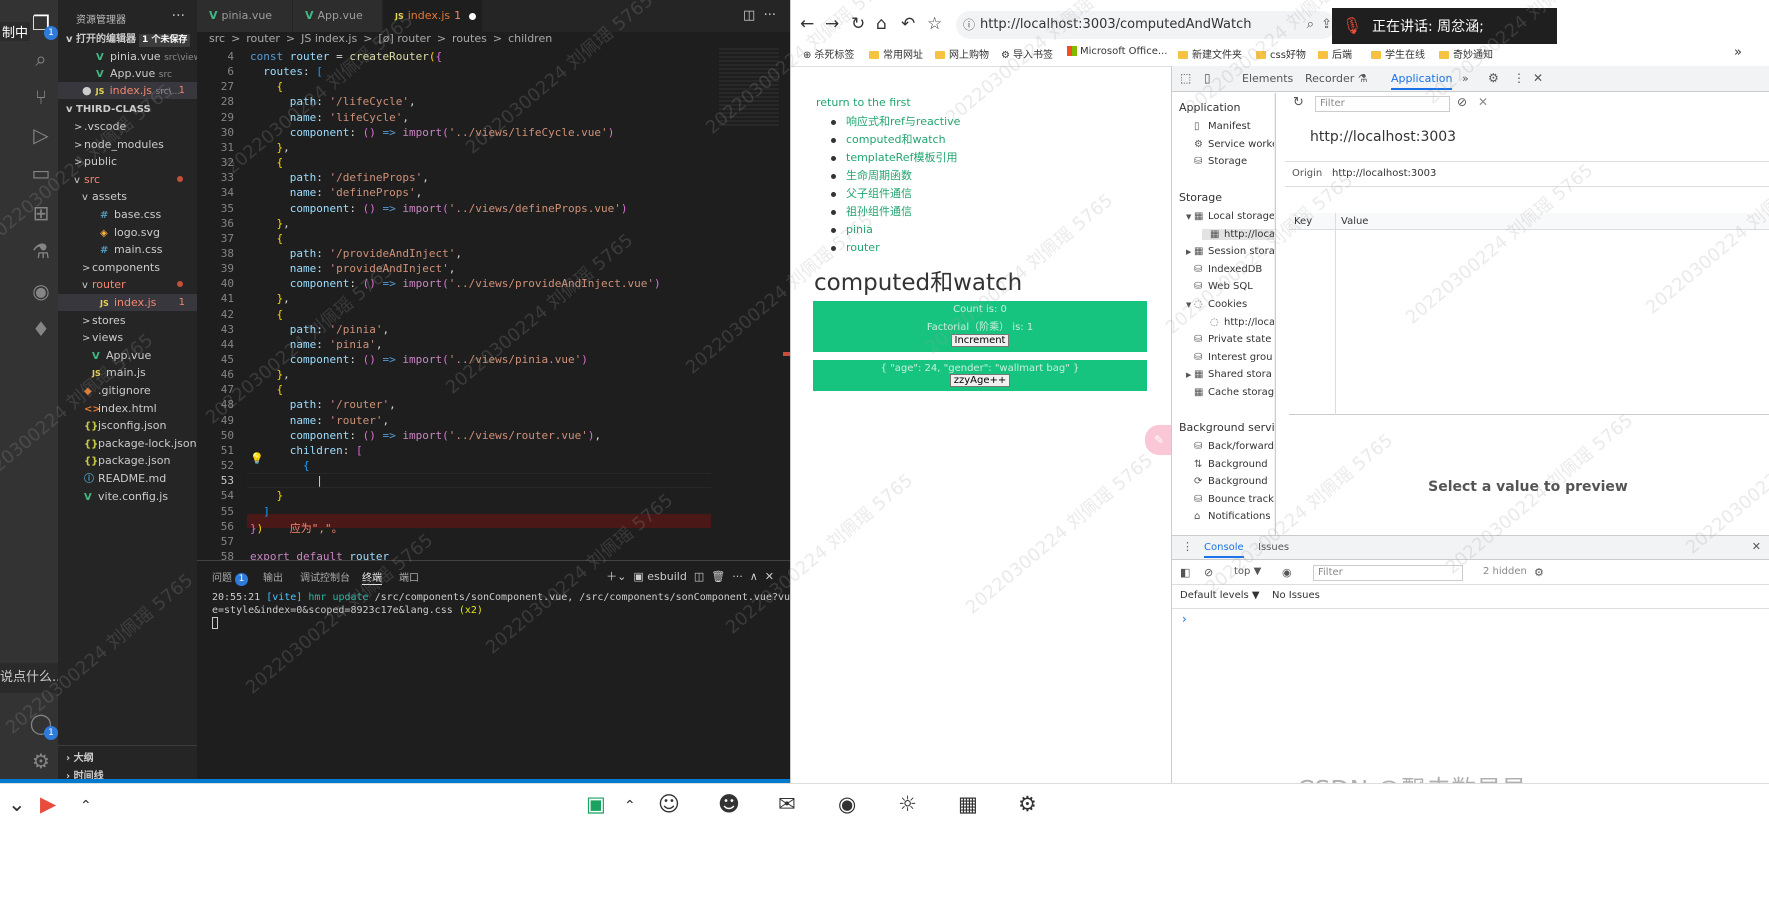 Image resolution: width=1769 pixels, height=917 pixels. Describe the element at coordinates (1354, 221) in the screenshot. I see `value-column-header: Value` at that location.